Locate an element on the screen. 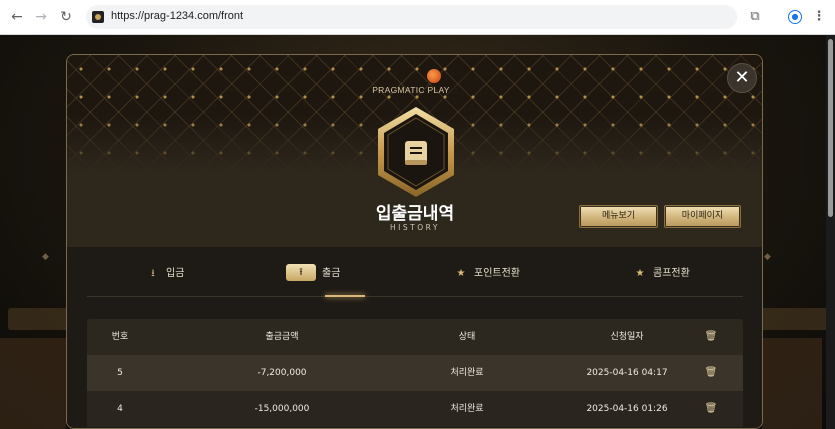 The image size is (835, 429). site-favicon-icon is located at coordinates (98, 17).